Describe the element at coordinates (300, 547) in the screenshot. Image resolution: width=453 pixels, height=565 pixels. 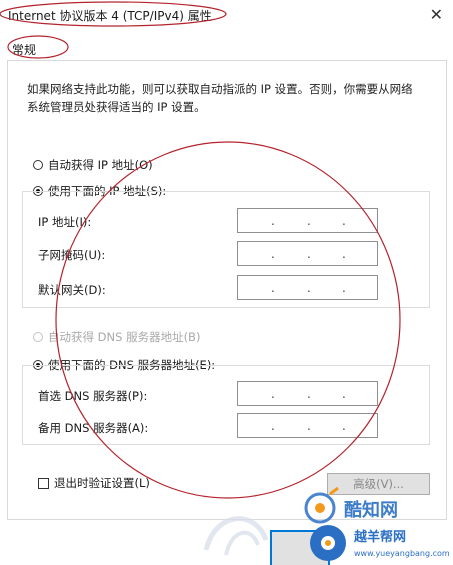
I see `ok-button` at that location.